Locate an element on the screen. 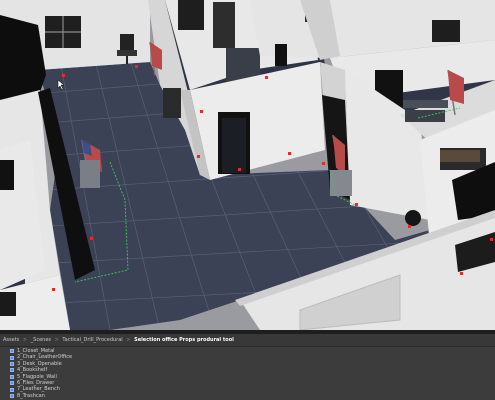 The height and width of the screenshot is (400, 495). bookshelf-prop is located at coordinates (460, 156).